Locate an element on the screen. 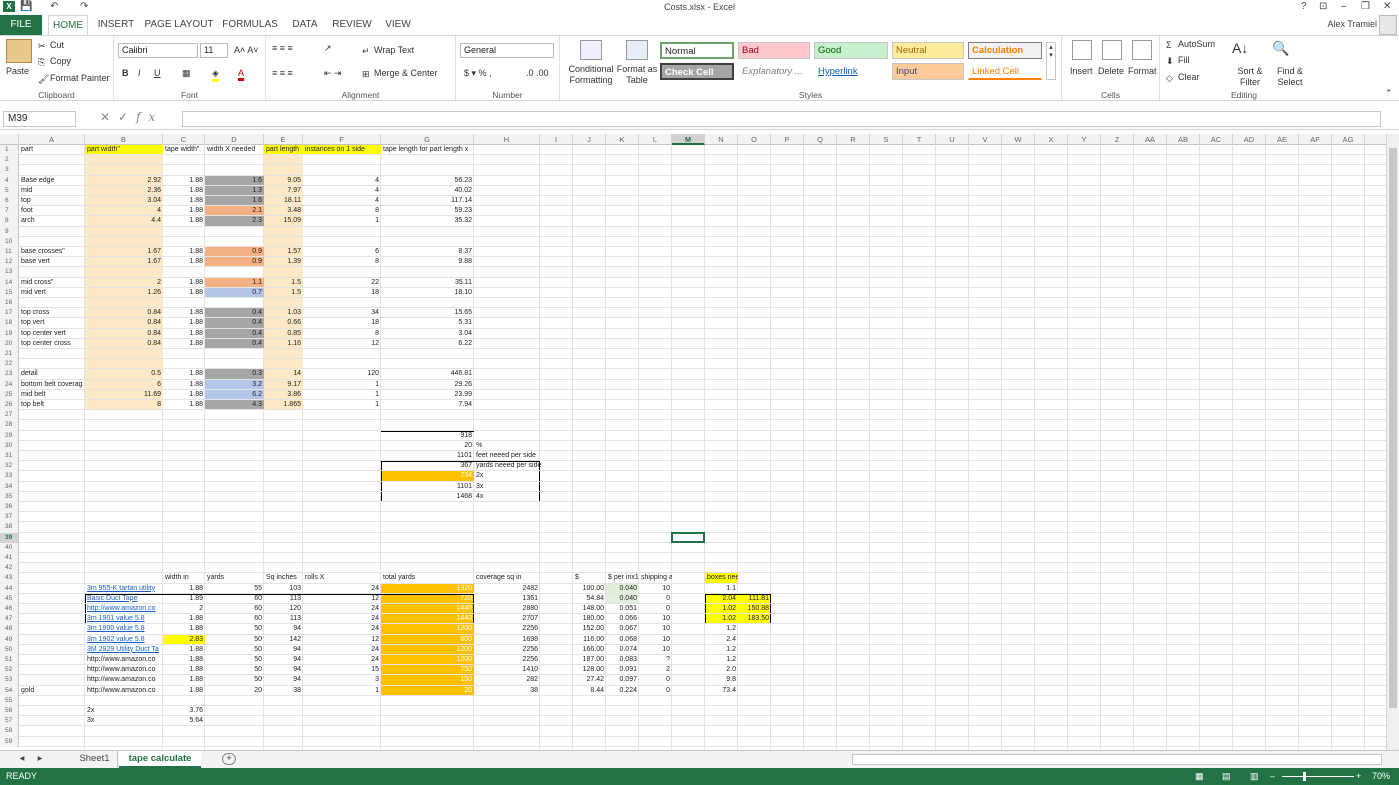 The height and width of the screenshot is (785, 1399). underline-button: U is located at coordinates (157, 73).